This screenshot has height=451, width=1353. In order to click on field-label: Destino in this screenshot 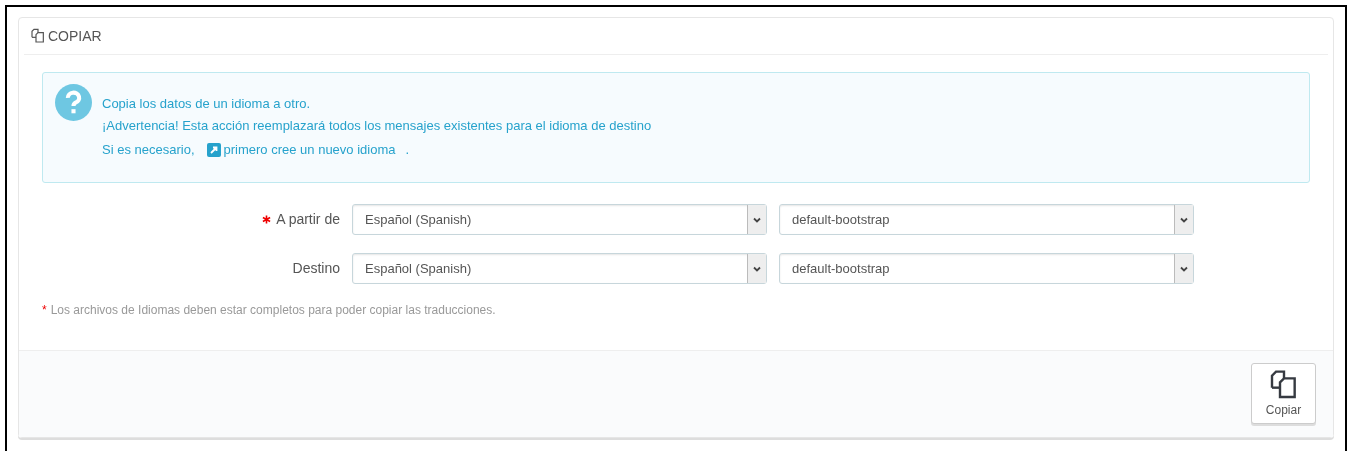, I will do `click(316, 268)`.